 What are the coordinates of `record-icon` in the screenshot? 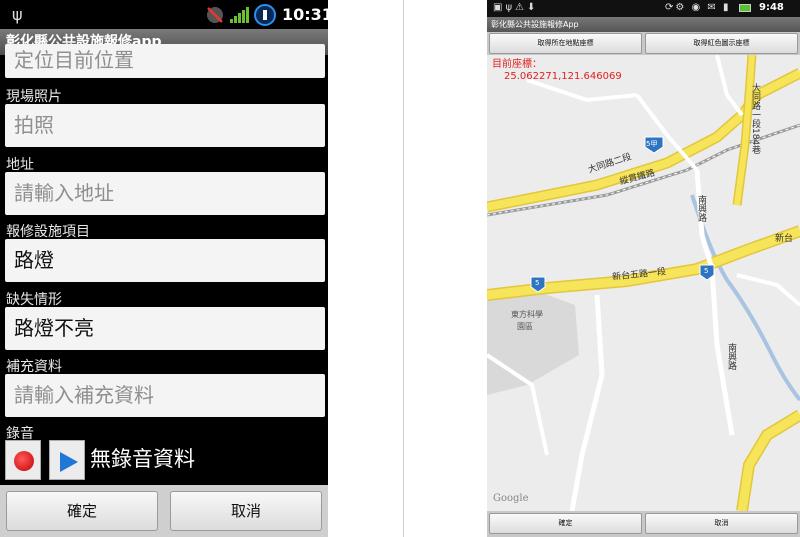 It's located at (24, 461).